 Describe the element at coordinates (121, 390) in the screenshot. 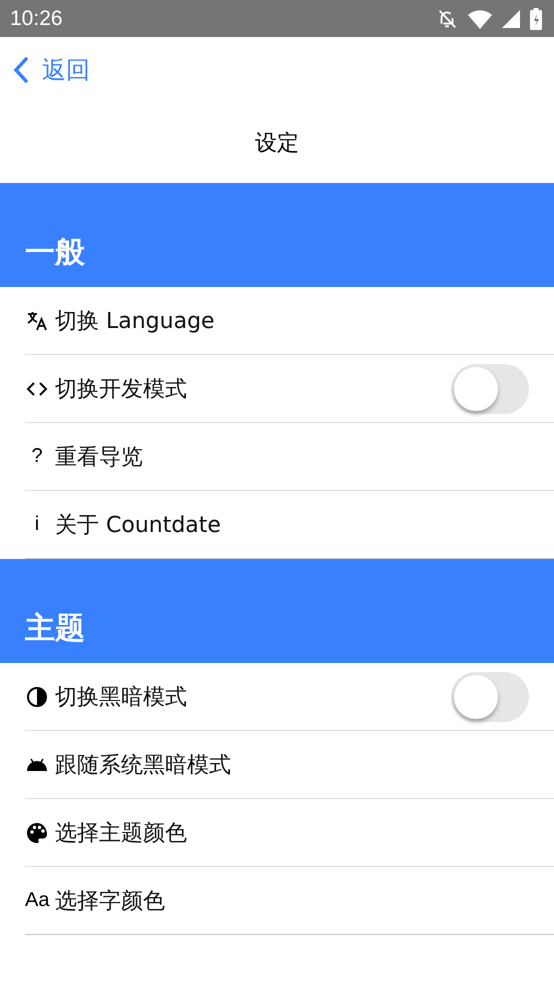

I see `row-label: 切换开发模式` at that location.